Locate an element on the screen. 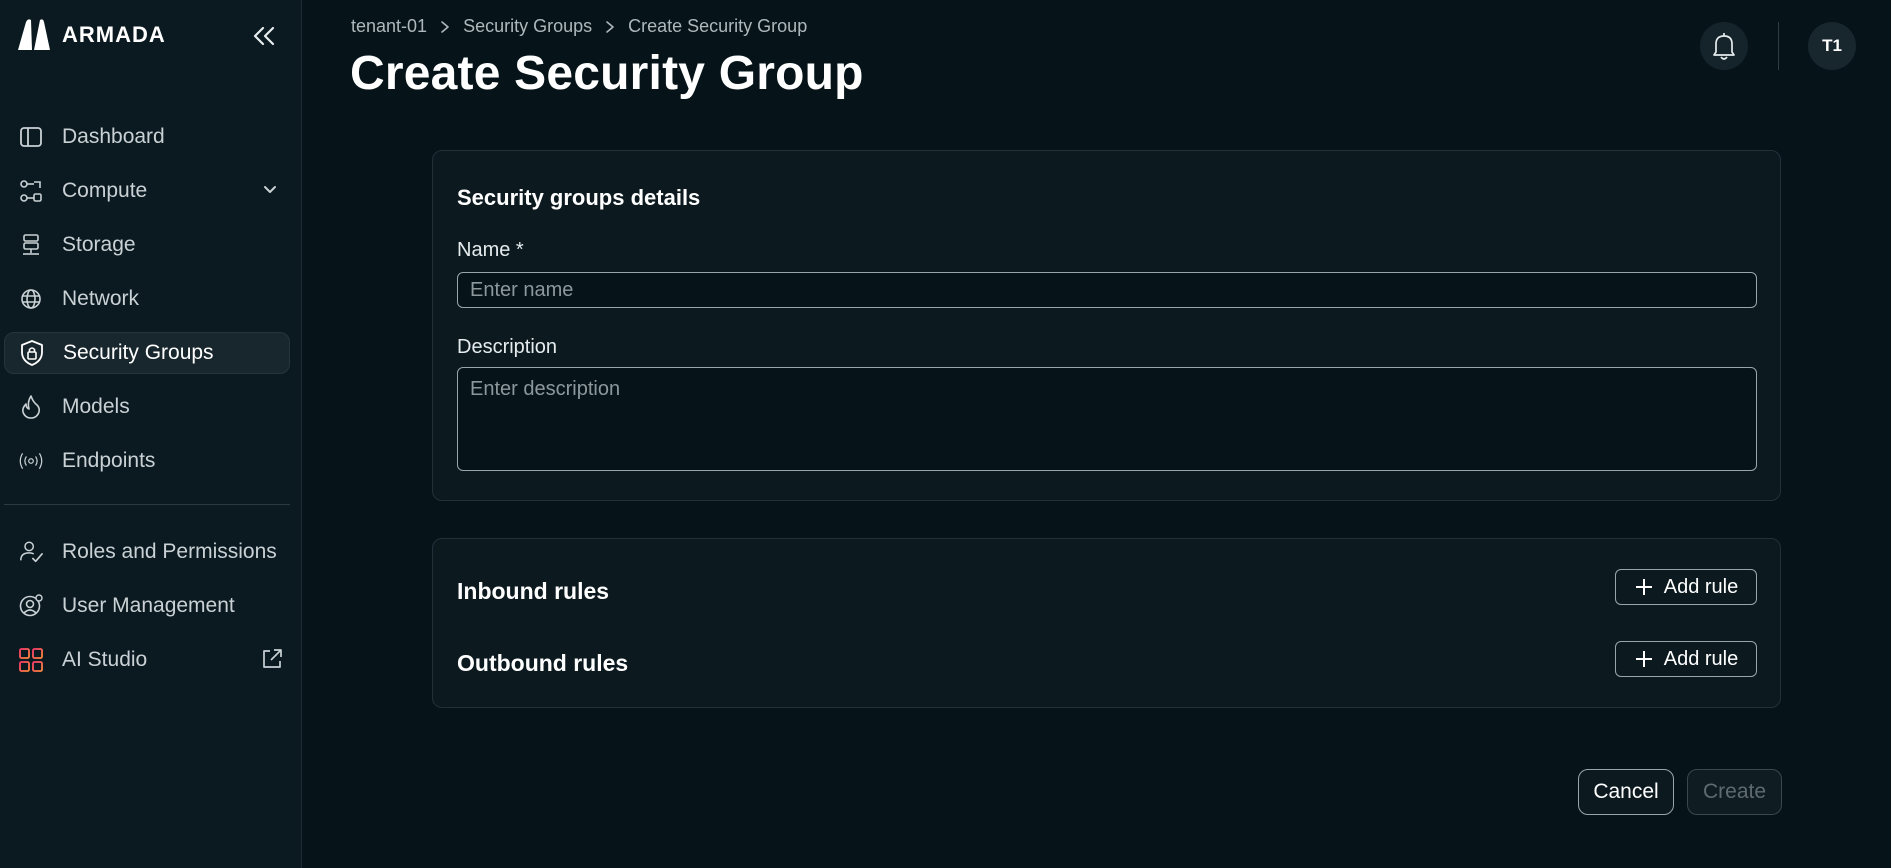  armada-logo-icon is located at coordinates (35, 35).